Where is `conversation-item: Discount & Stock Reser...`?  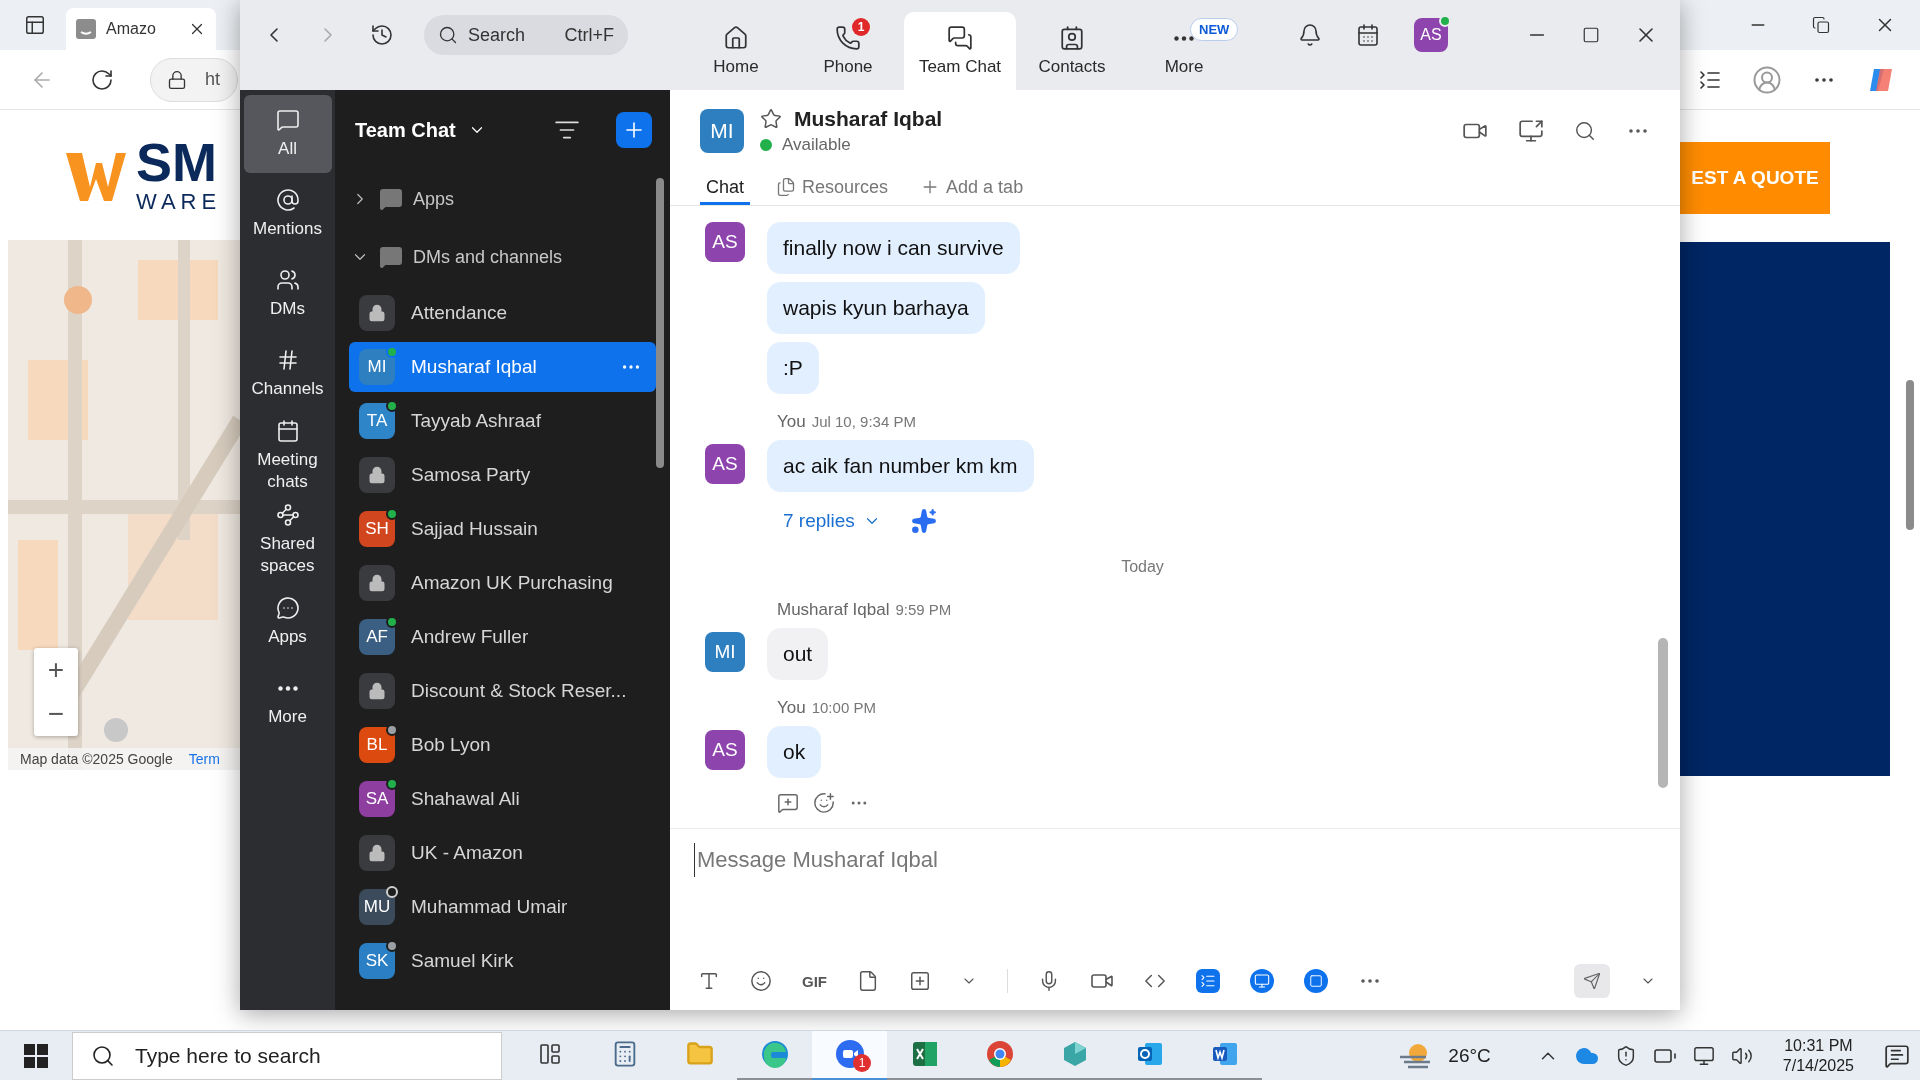 conversation-item: Discount & Stock Reser... is located at coordinates (502, 691).